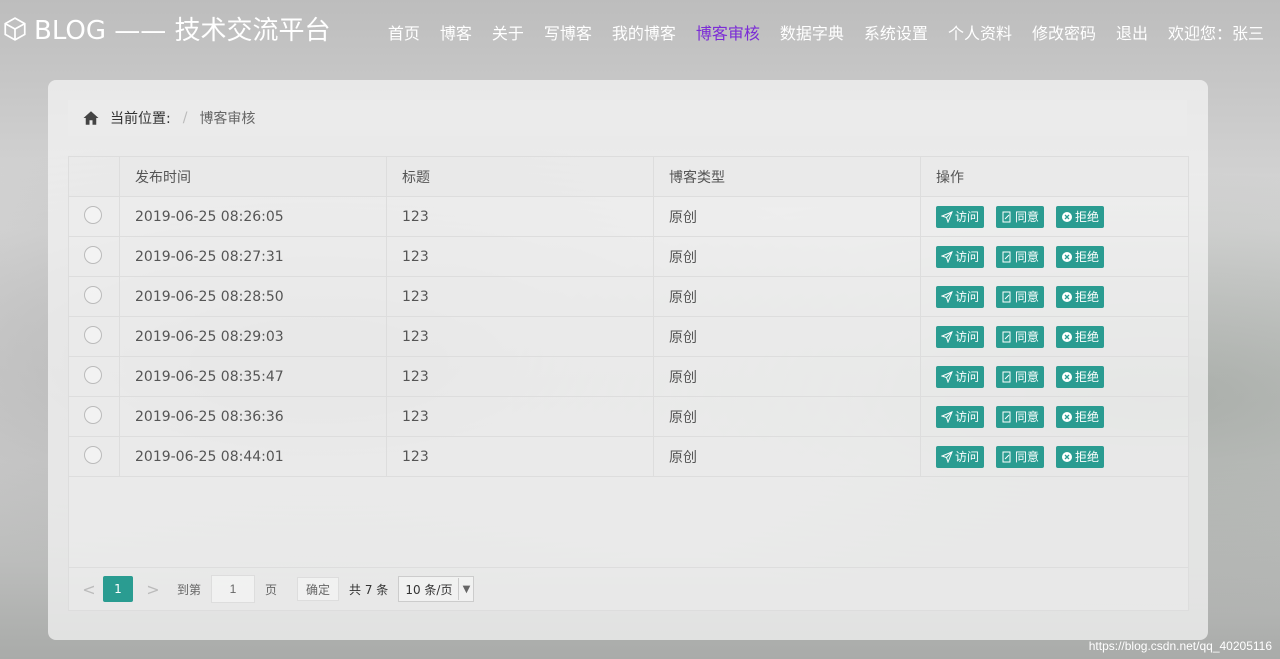 Image resolution: width=1280 pixels, height=659 pixels. Describe the element at coordinates (1215, 33) in the screenshot. I see `welcome-user: 欢迎您：张三` at that location.